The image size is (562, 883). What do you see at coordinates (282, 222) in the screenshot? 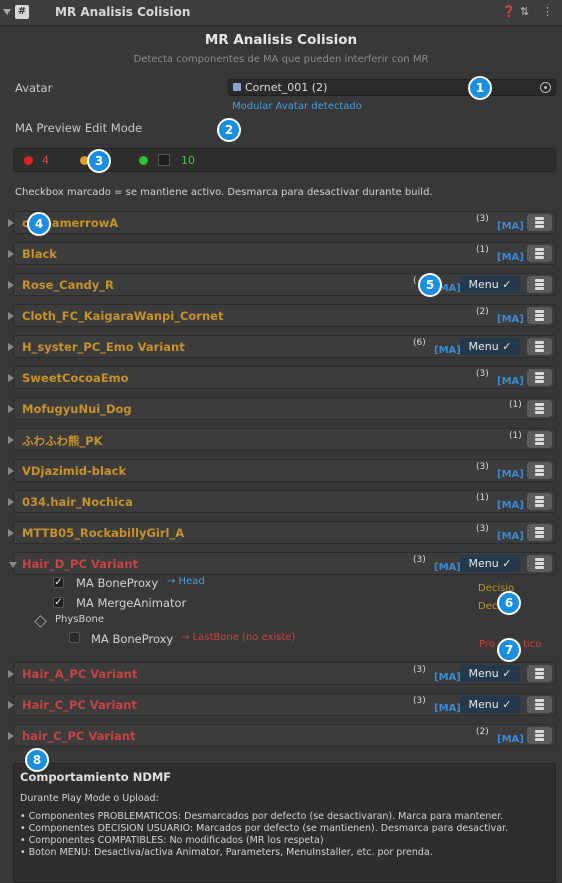
I see `component-item: oCreamerrowA (3) [MA]` at bounding box center [282, 222].